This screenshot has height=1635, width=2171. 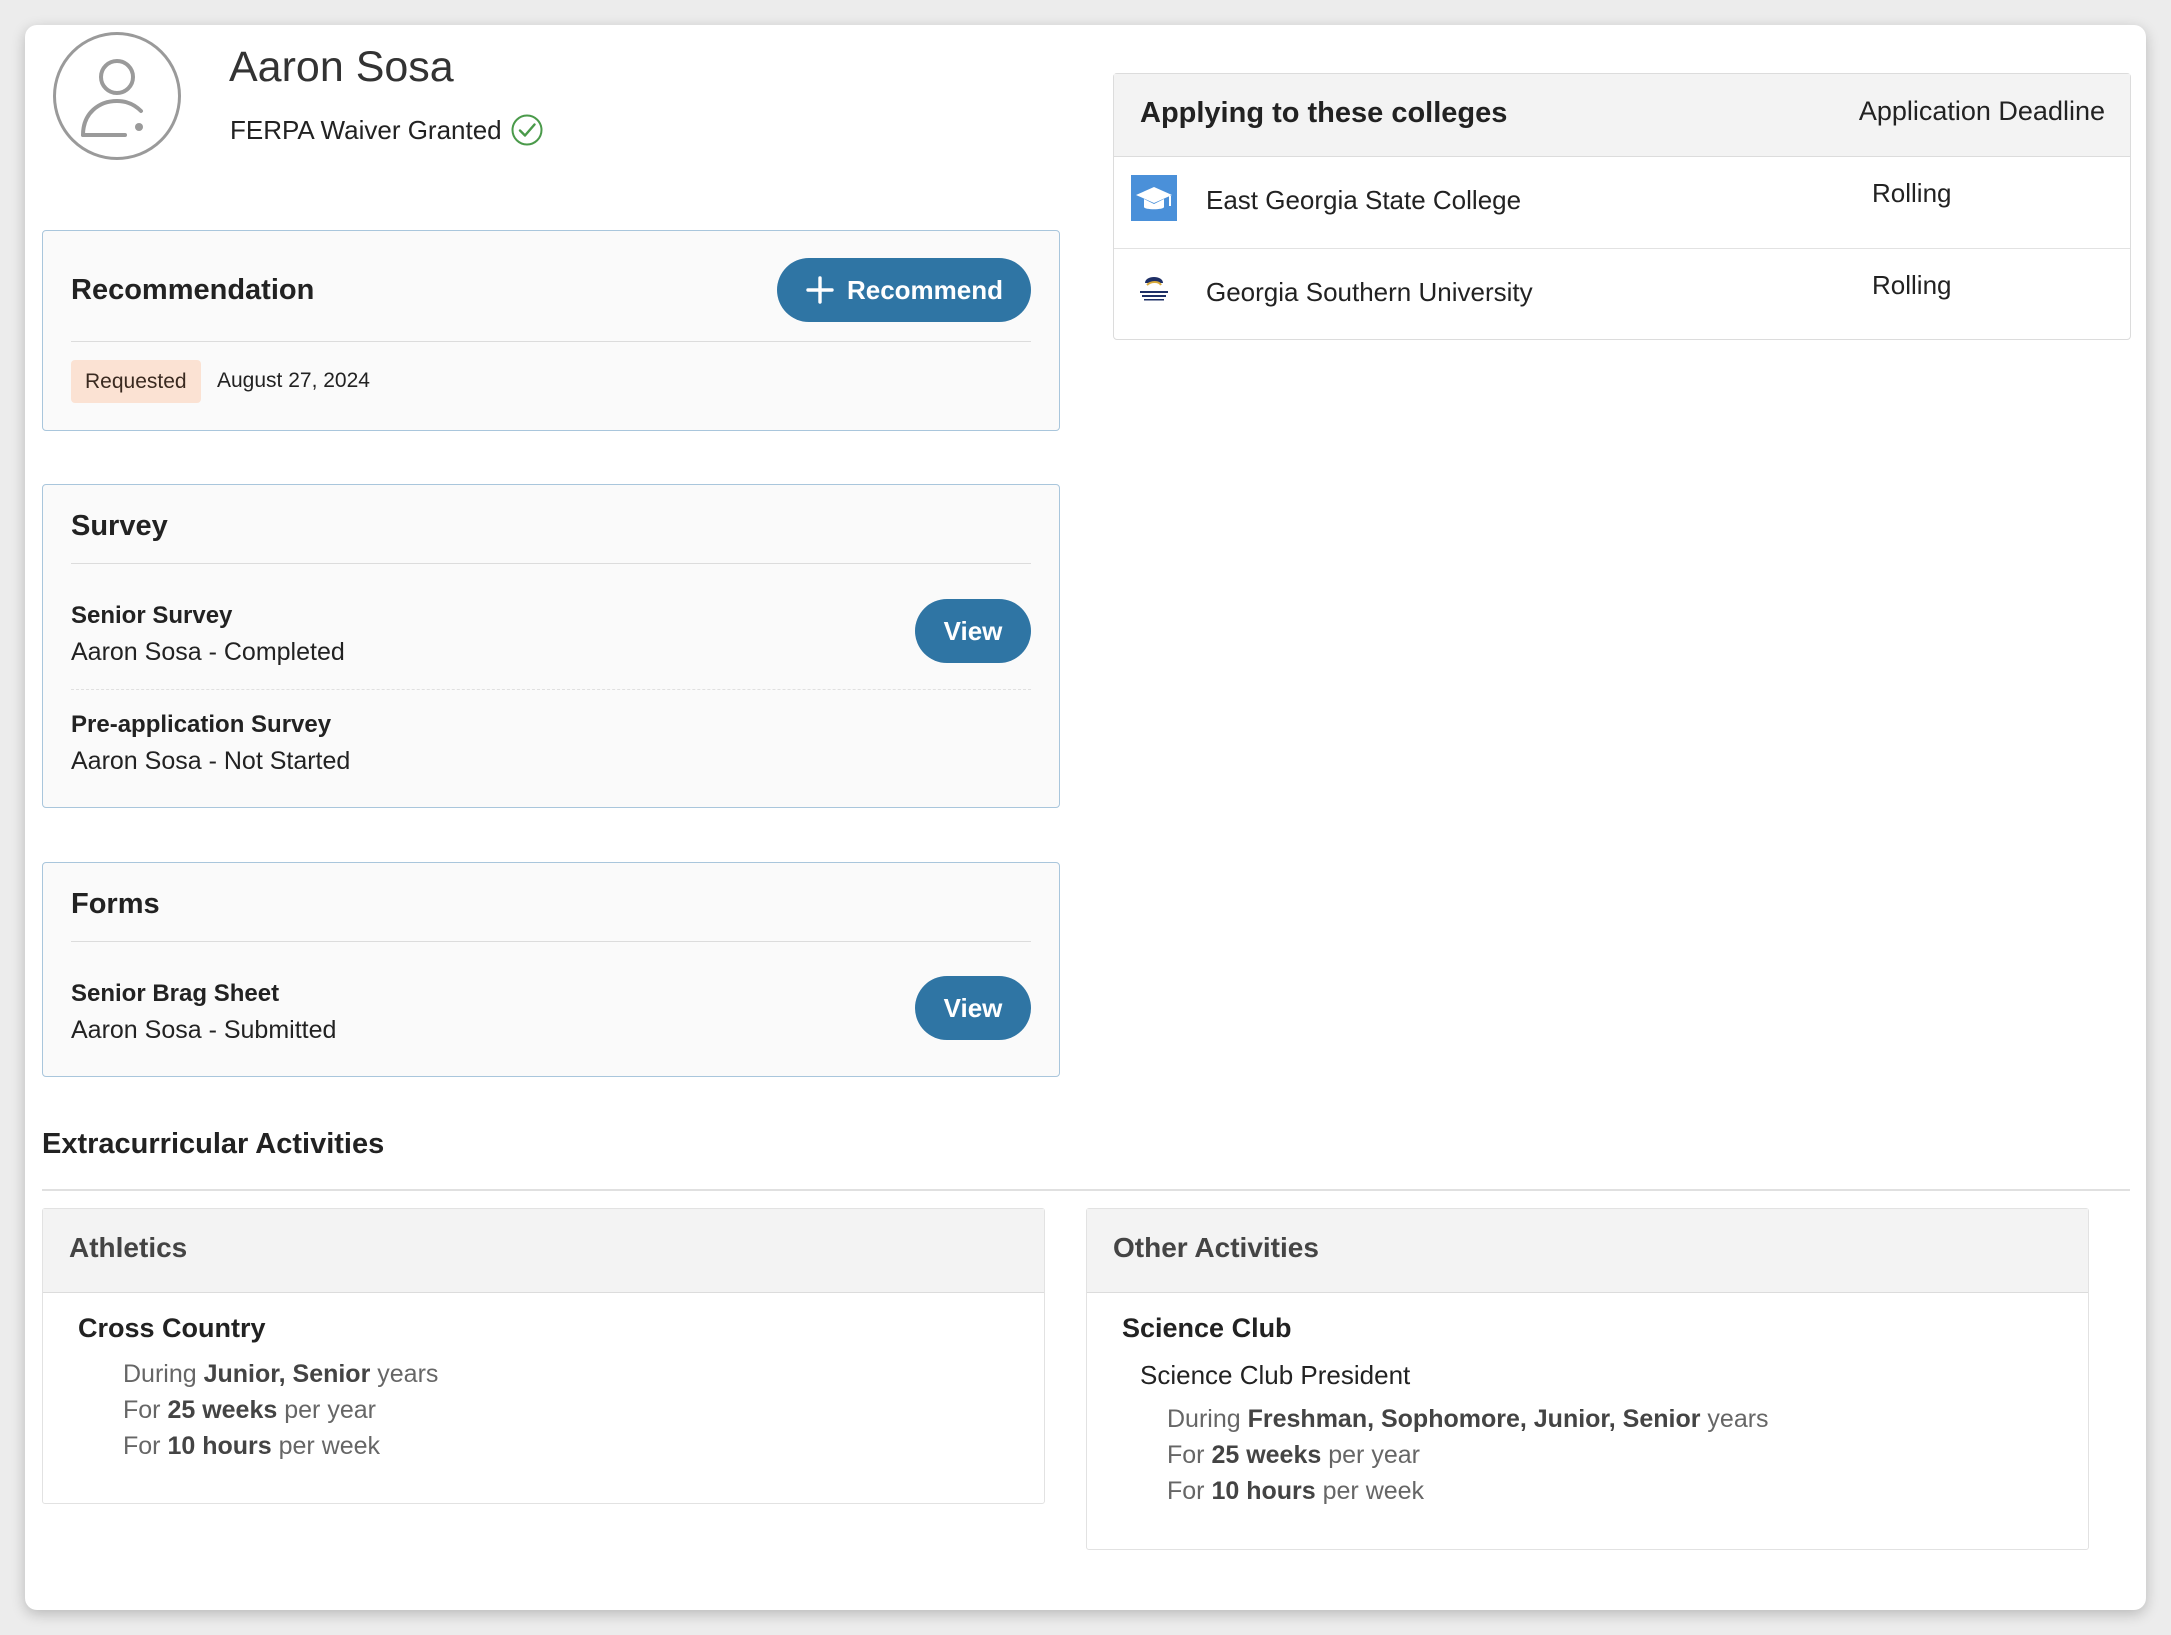 I want to click on college-name: East Georgia State College, so click(x=1364, y=200).